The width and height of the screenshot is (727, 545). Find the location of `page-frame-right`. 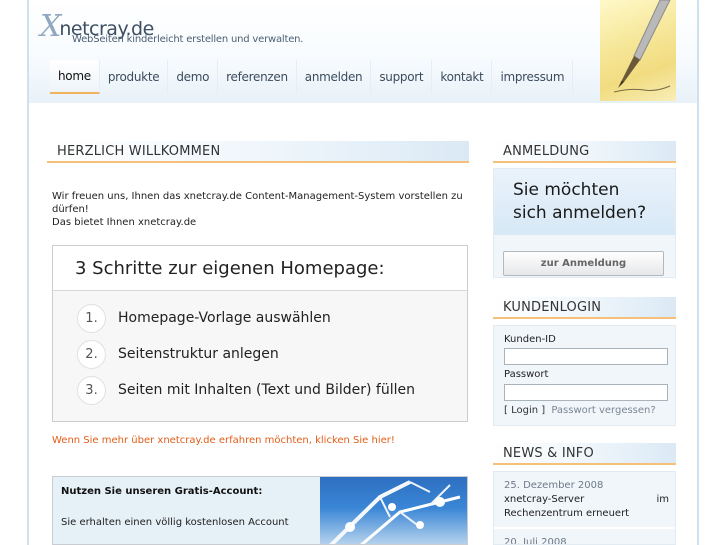

page-frame-right is located at coordinates (698, 272).